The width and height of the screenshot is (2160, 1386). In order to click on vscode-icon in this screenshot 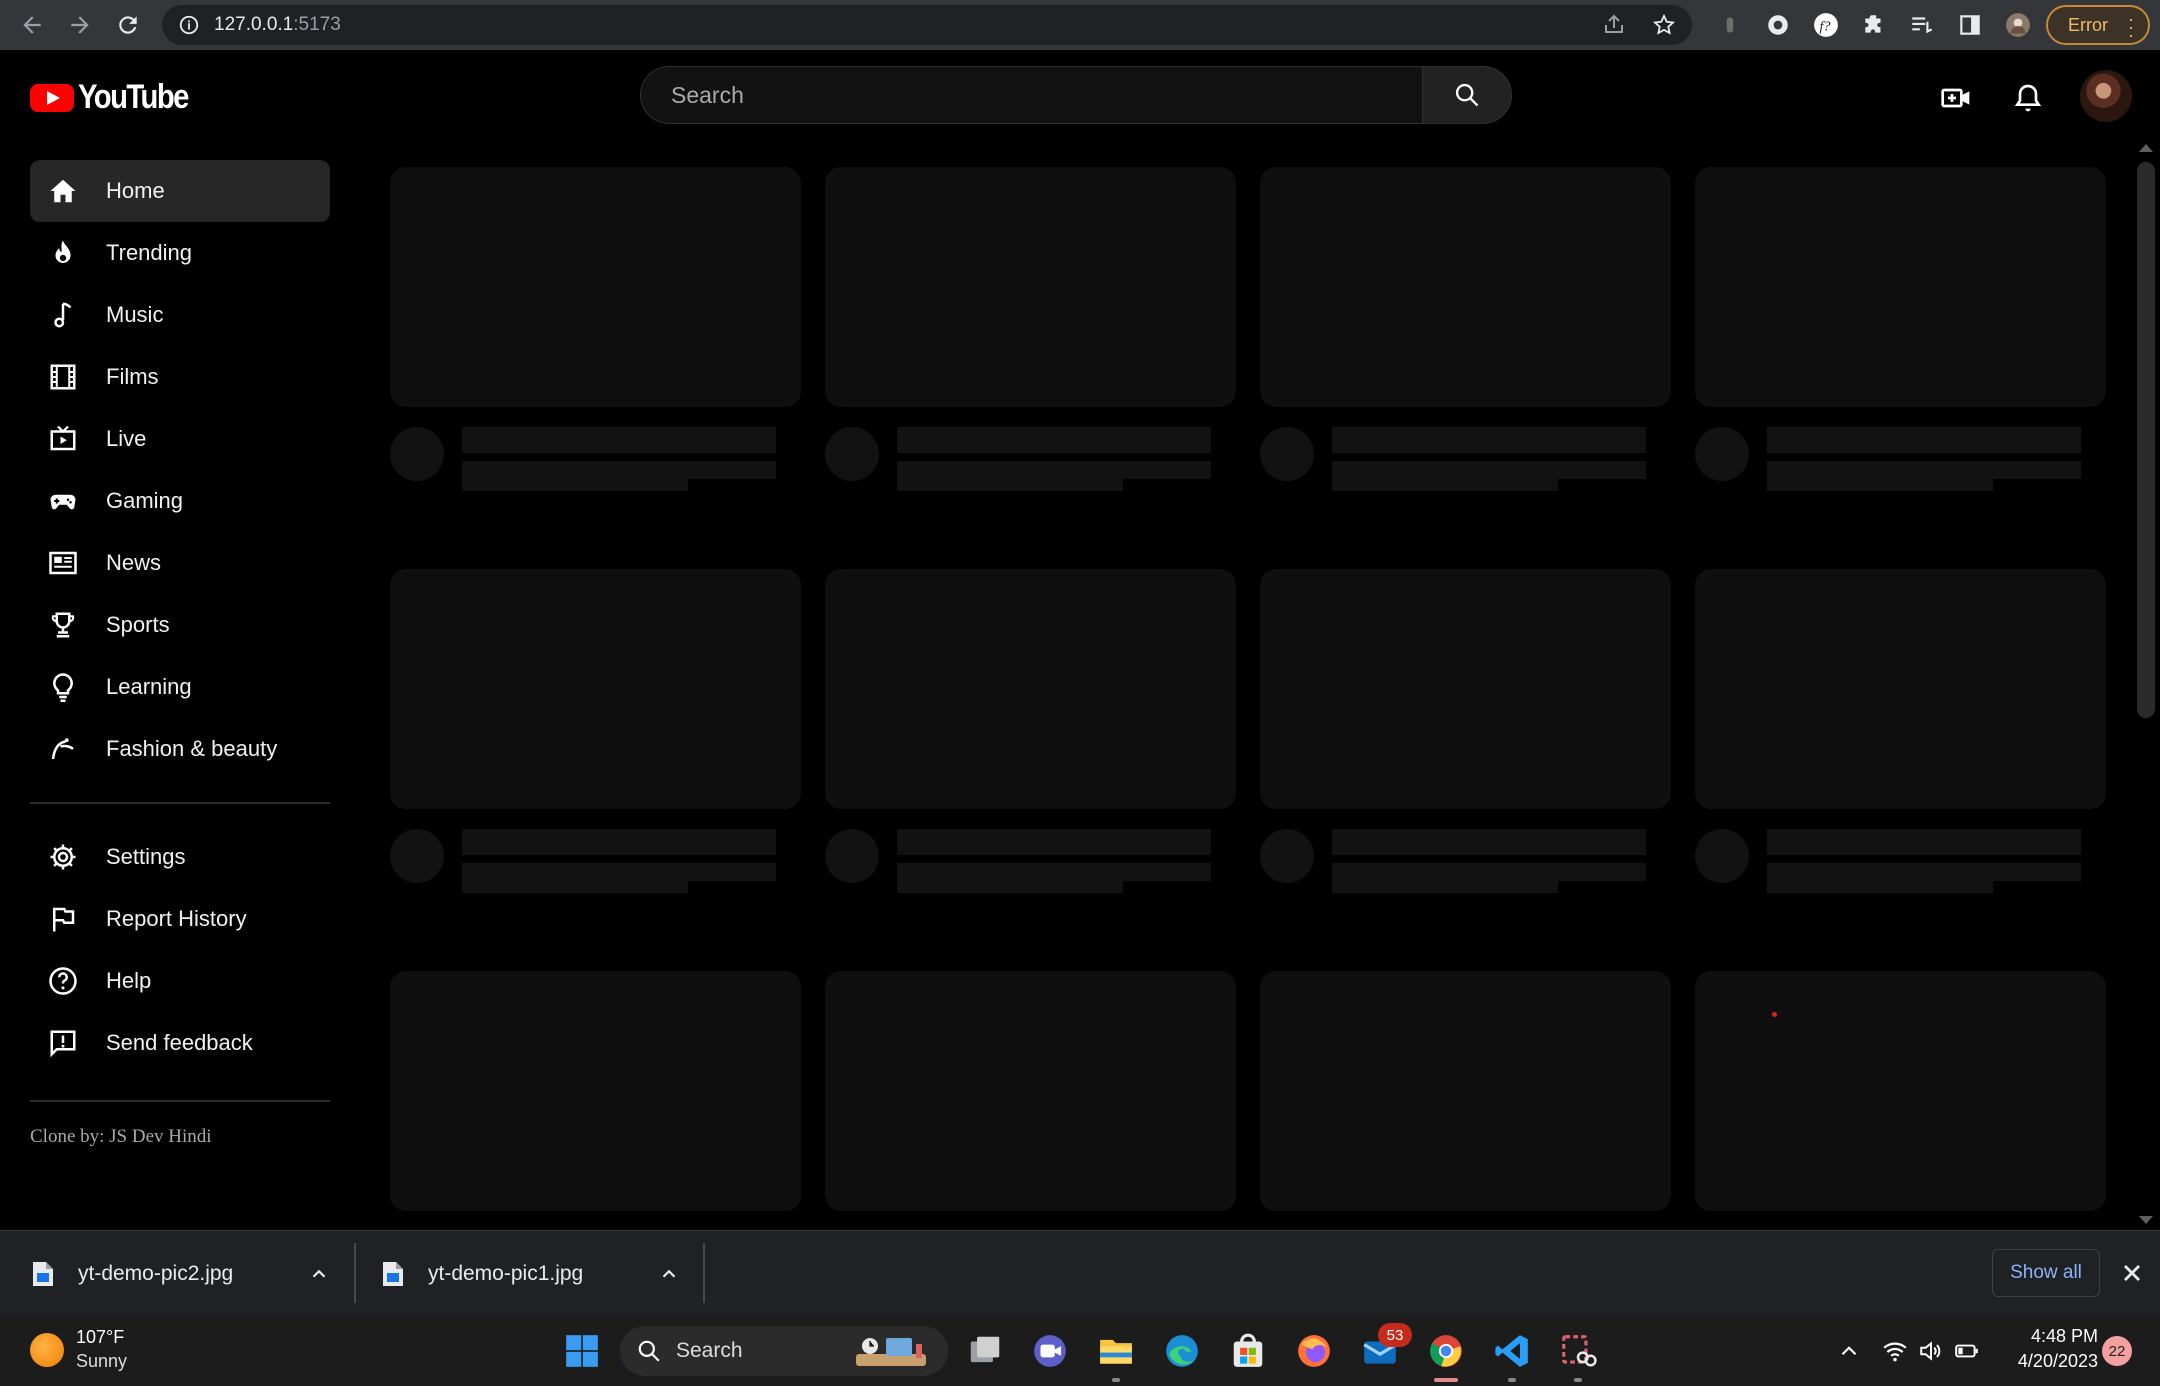, I will do `click(1511, 1351)`.